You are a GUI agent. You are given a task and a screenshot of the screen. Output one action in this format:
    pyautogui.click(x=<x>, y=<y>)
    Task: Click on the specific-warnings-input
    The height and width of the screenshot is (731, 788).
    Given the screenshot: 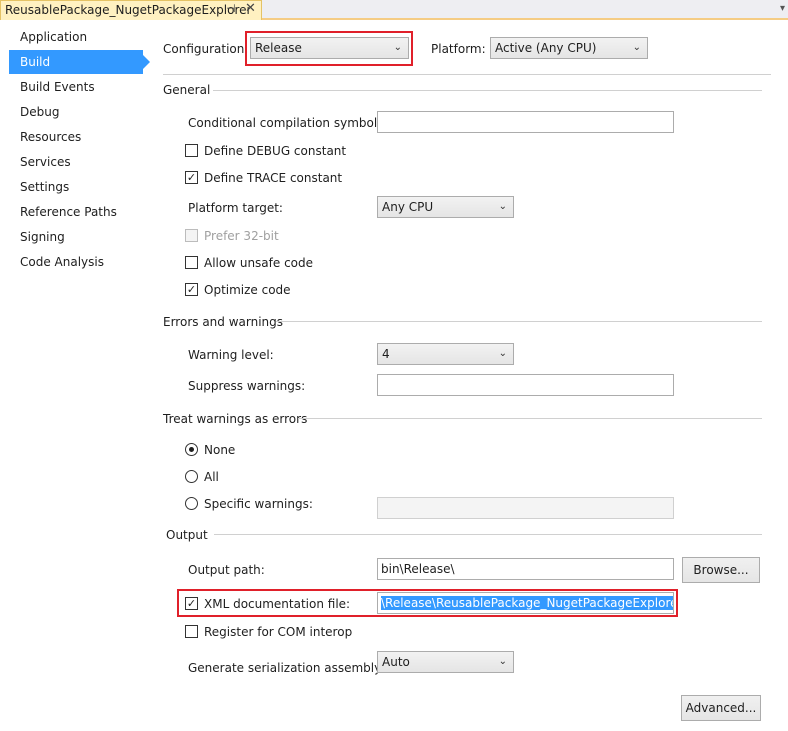 What is the action you would take?
    pyautogui.click(x=525, y=508)
    